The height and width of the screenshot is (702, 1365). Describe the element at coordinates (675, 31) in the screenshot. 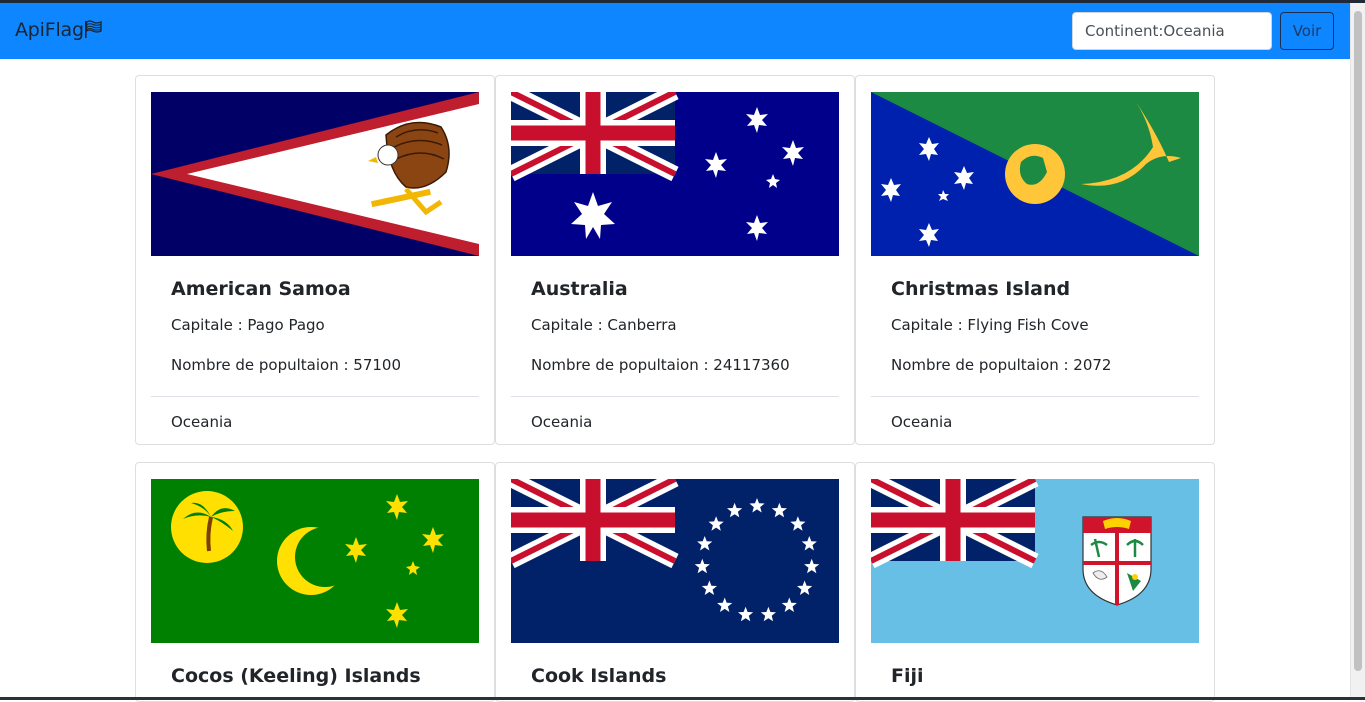

I see `navbar: ApiFlag Voir` at that location.